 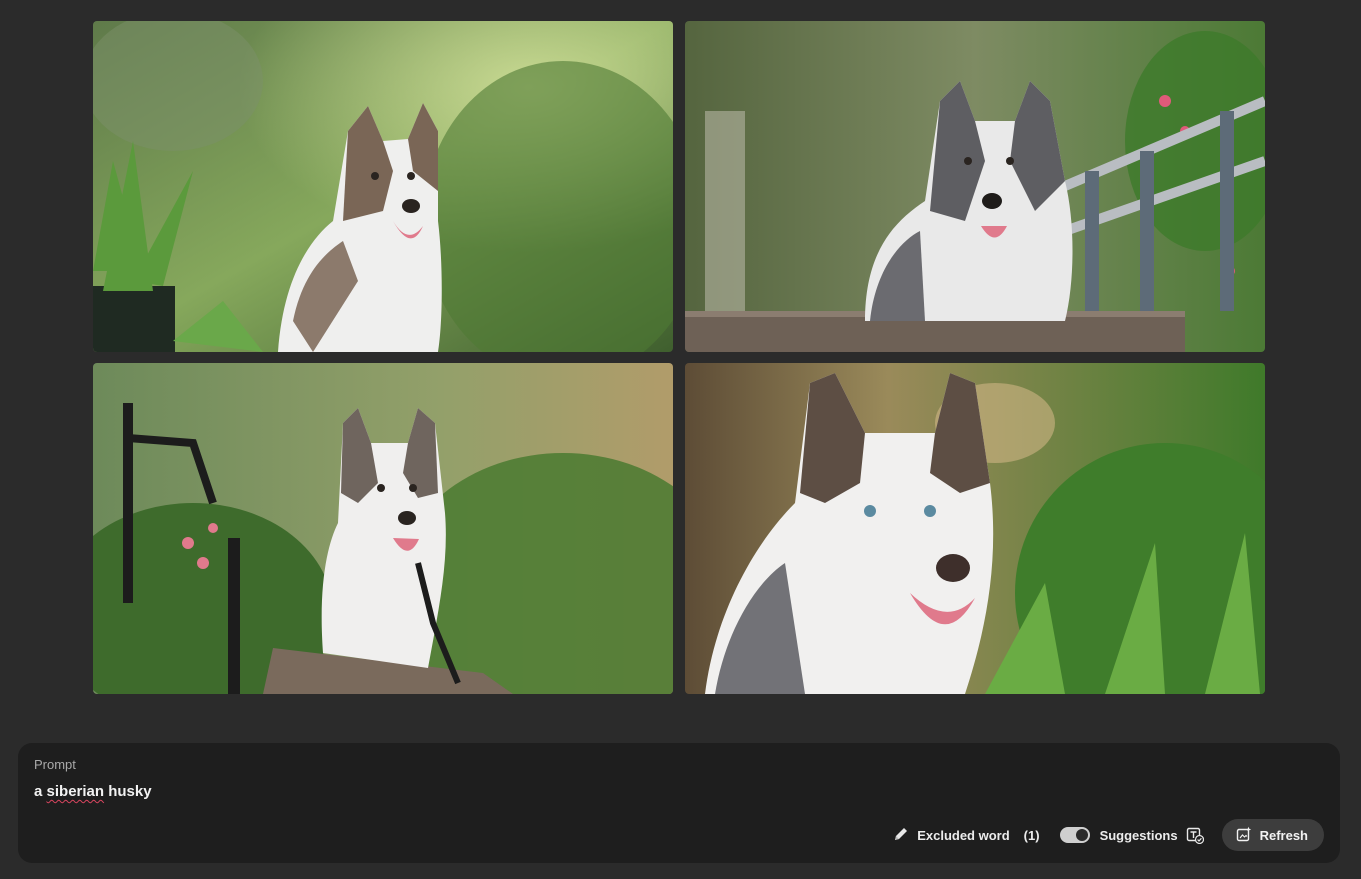 What do you see at coordinates (1244, 835) in the screenshot?
I see `refresh-image-icon` at bounding box center [1244, 835].